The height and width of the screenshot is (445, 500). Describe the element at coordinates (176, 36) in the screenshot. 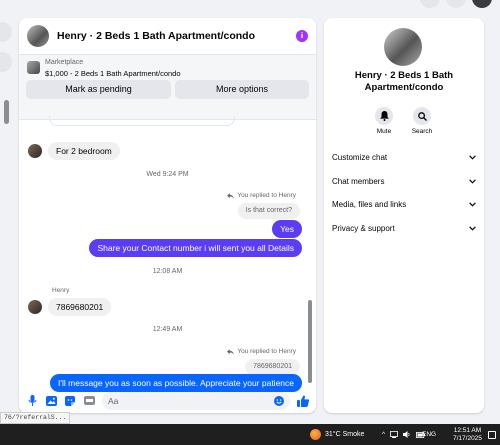

I see `chat-title: Henry · 2 Beds 1 Bath Apartment/condo` at that location.